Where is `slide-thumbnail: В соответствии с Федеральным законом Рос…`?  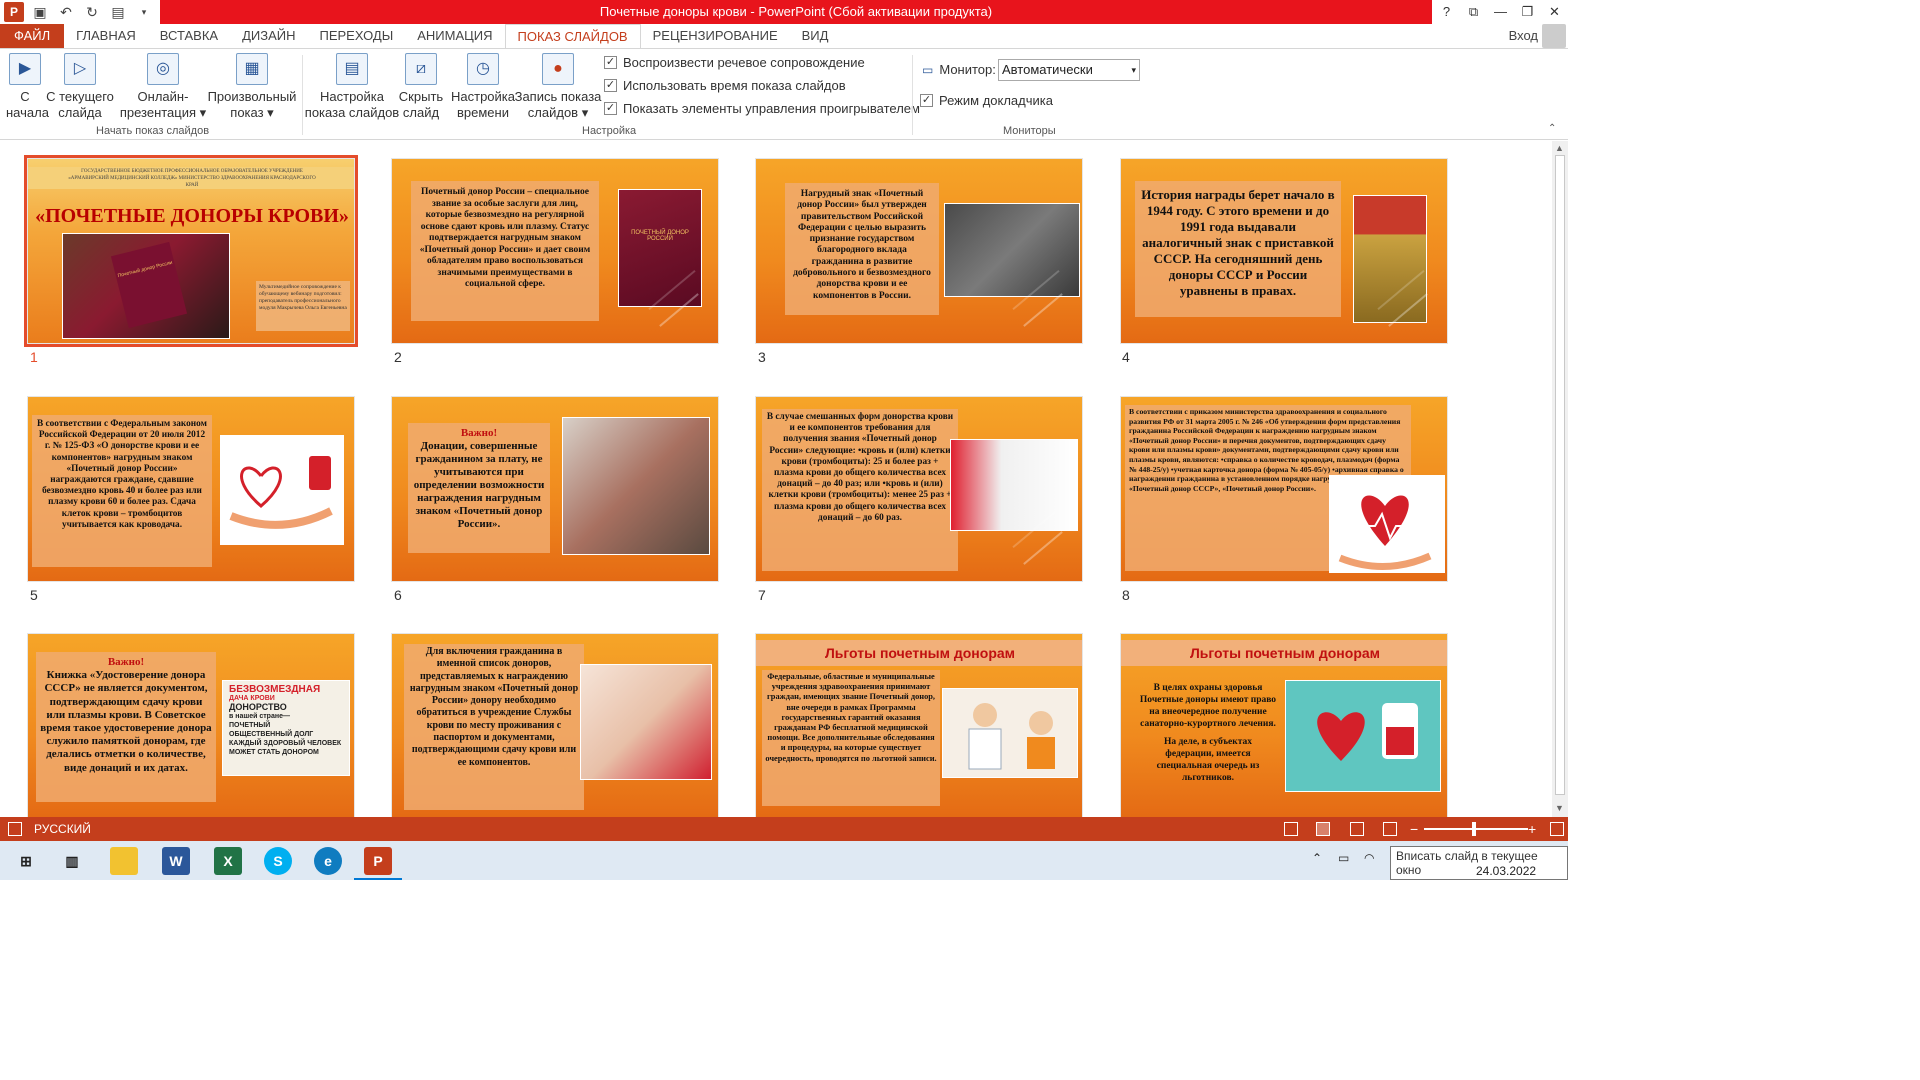
slide-thumbnail: В соответствии с Федеральным законом Рос… is located at coordinates (191, 489).